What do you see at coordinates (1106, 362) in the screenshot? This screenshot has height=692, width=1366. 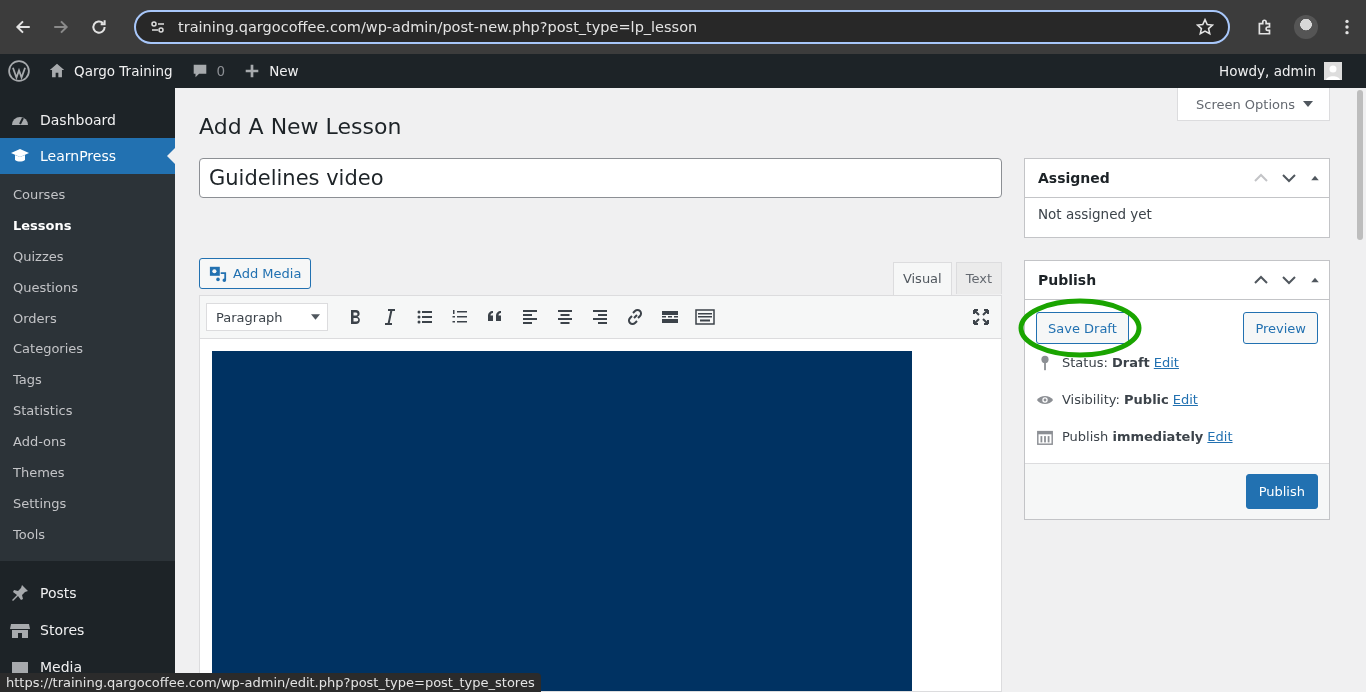 I see `publish-setting: Status: Draft` at bounding box center [1106, 362].